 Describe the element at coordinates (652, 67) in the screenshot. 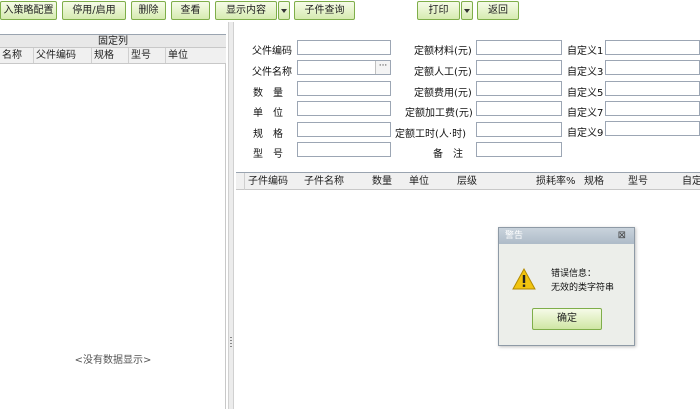

I see `custom3-input` at that location.